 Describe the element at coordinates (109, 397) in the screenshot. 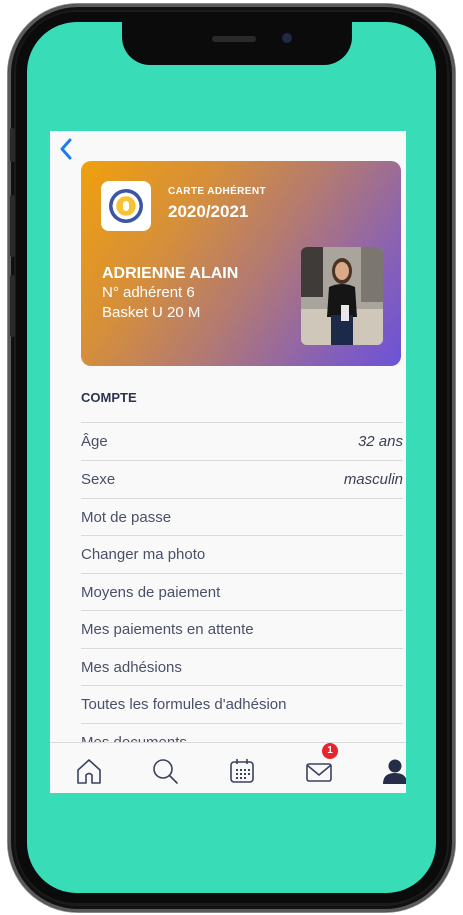

I see `section-title-account: COMPTE` at that location.